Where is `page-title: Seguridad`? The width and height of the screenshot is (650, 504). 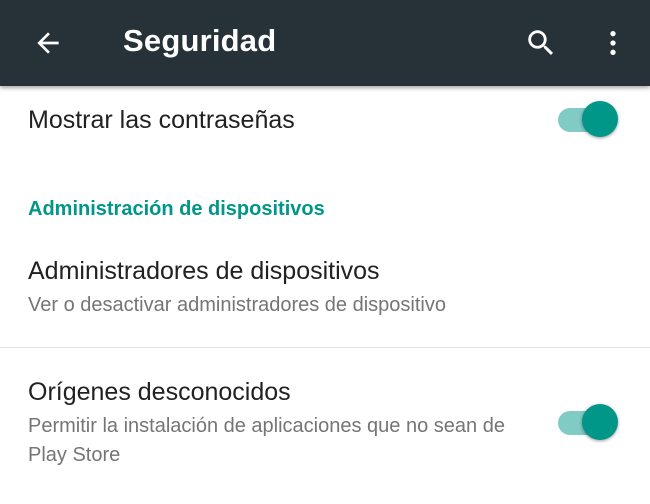
page-title: Seguridad is located at coordinates (200, 40).